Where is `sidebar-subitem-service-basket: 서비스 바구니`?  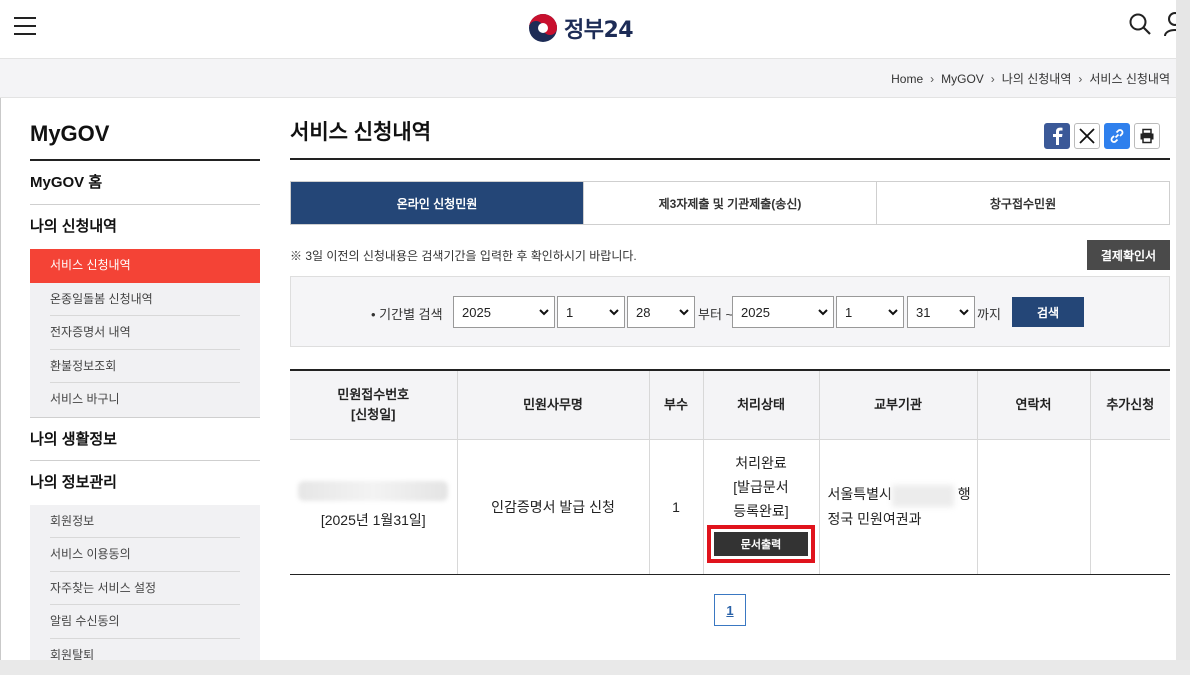
sidebar-subitem-service-basket: 서비스 바구니 is located at coordinates (145, 400).